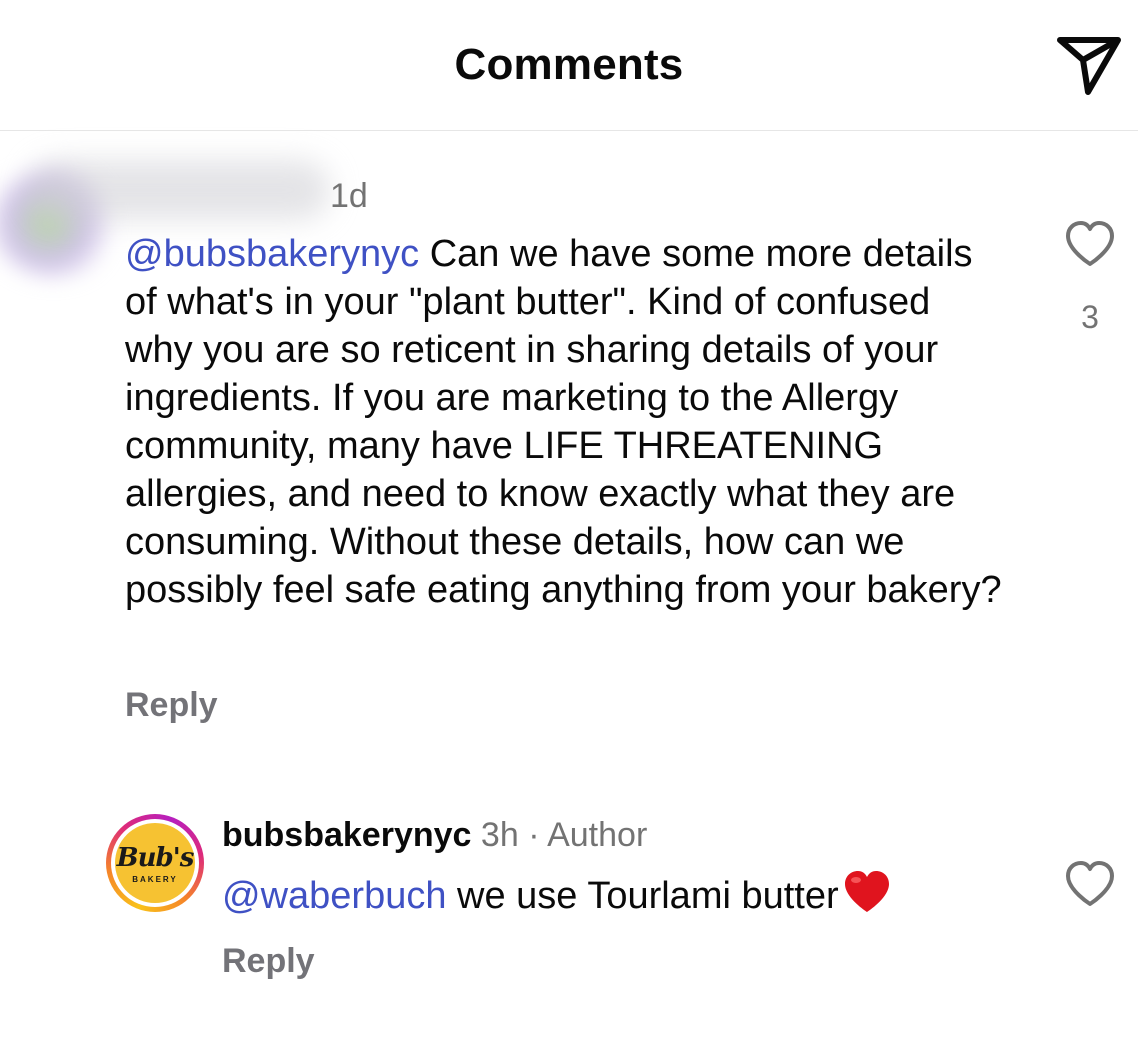 The width and height of the screenshot is (1138, 1052). I want to click on comment-username: bubsbakerynyc, so click(346, 835).